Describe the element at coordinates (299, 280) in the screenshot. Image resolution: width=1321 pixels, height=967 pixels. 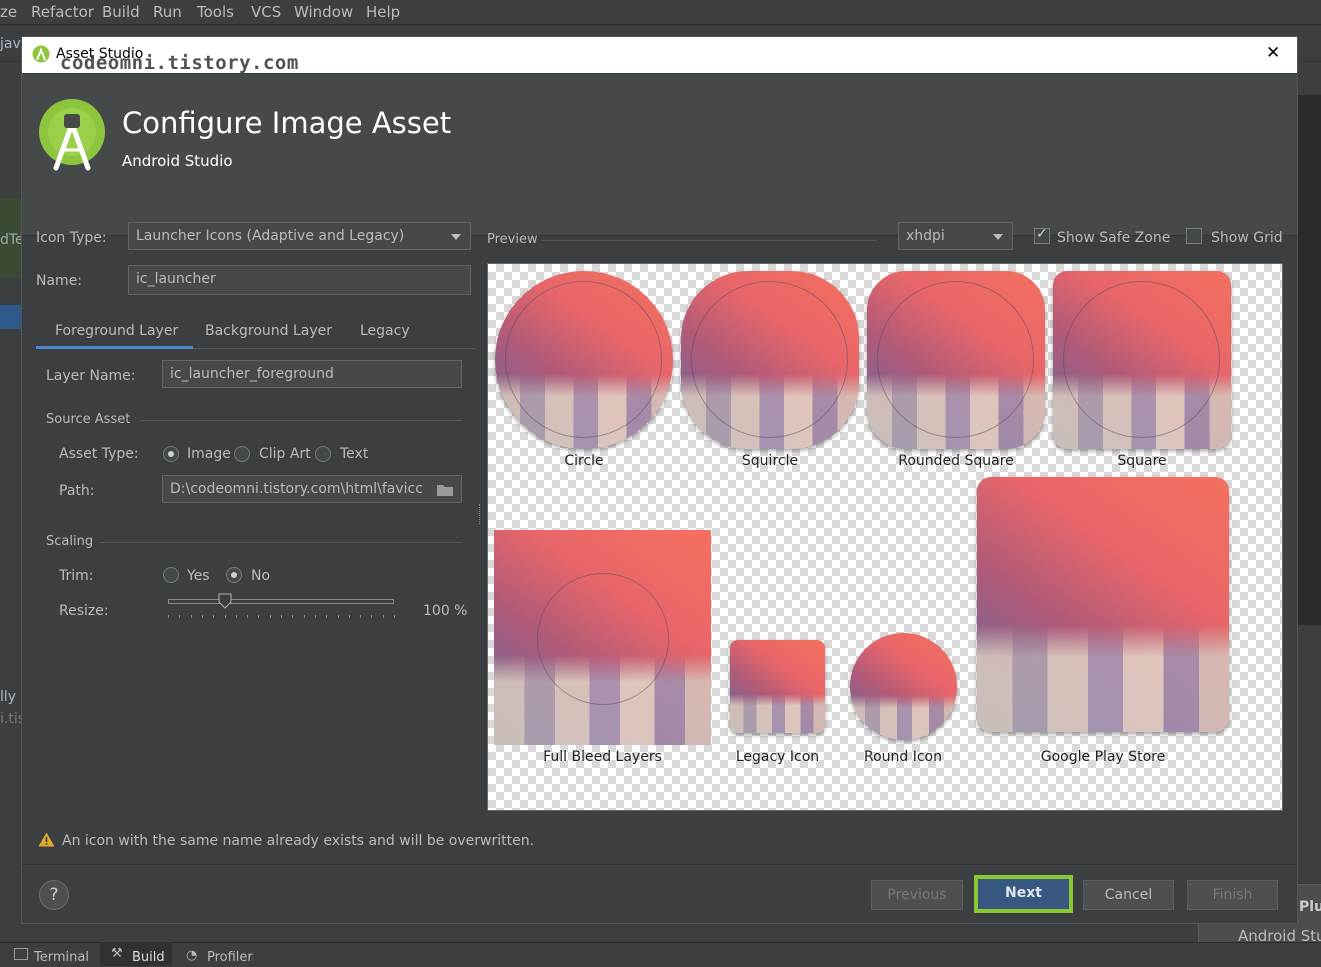
I see `name-input: ic_launcher` at that location.